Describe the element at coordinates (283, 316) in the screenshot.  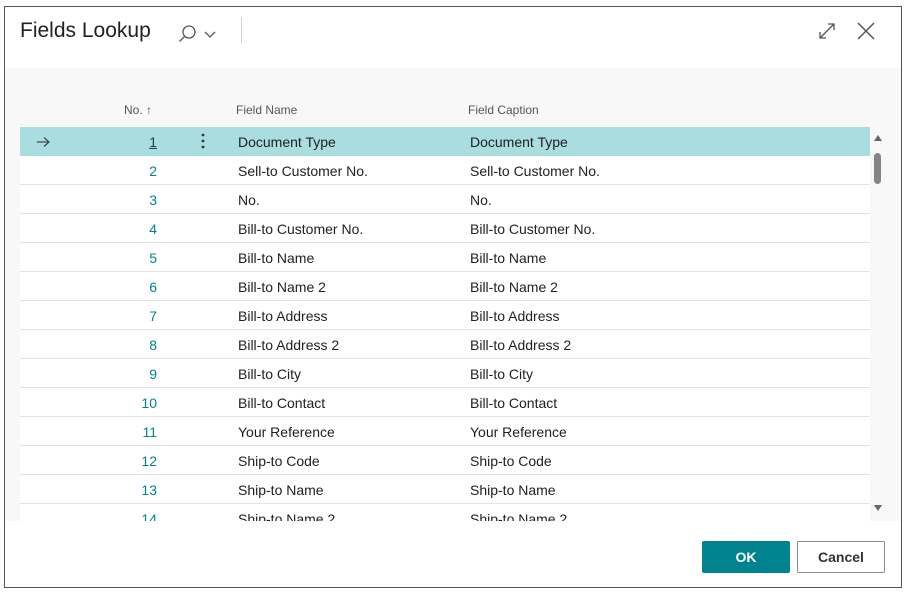
I see `field-name-cell: Bill-to Address` at that location.